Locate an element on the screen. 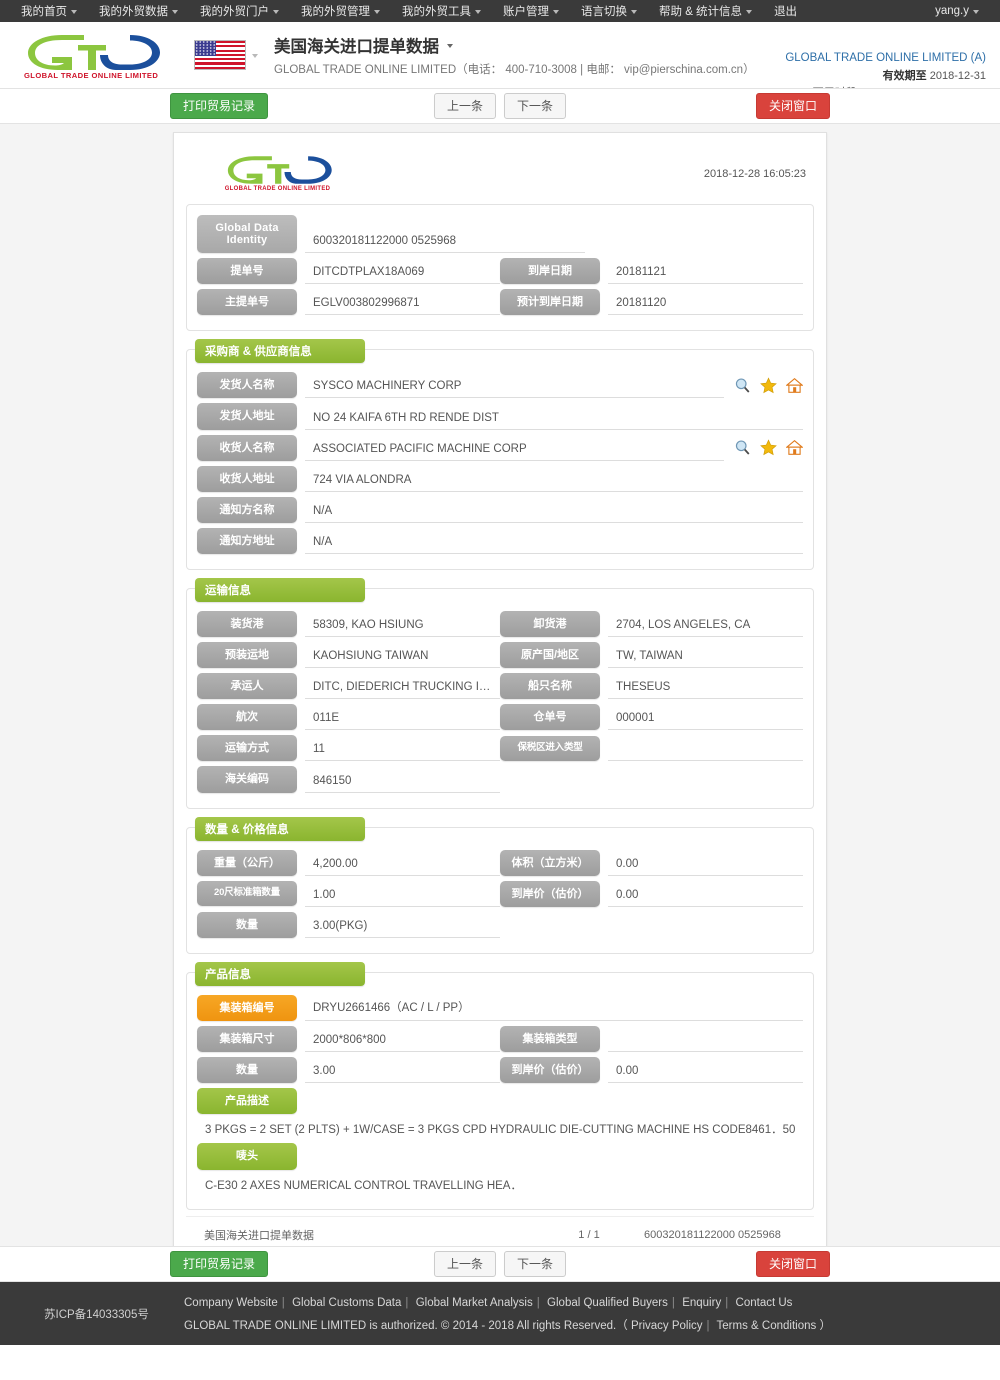  product-quantity-label: 数量 is located at coordinates (247, 1070).